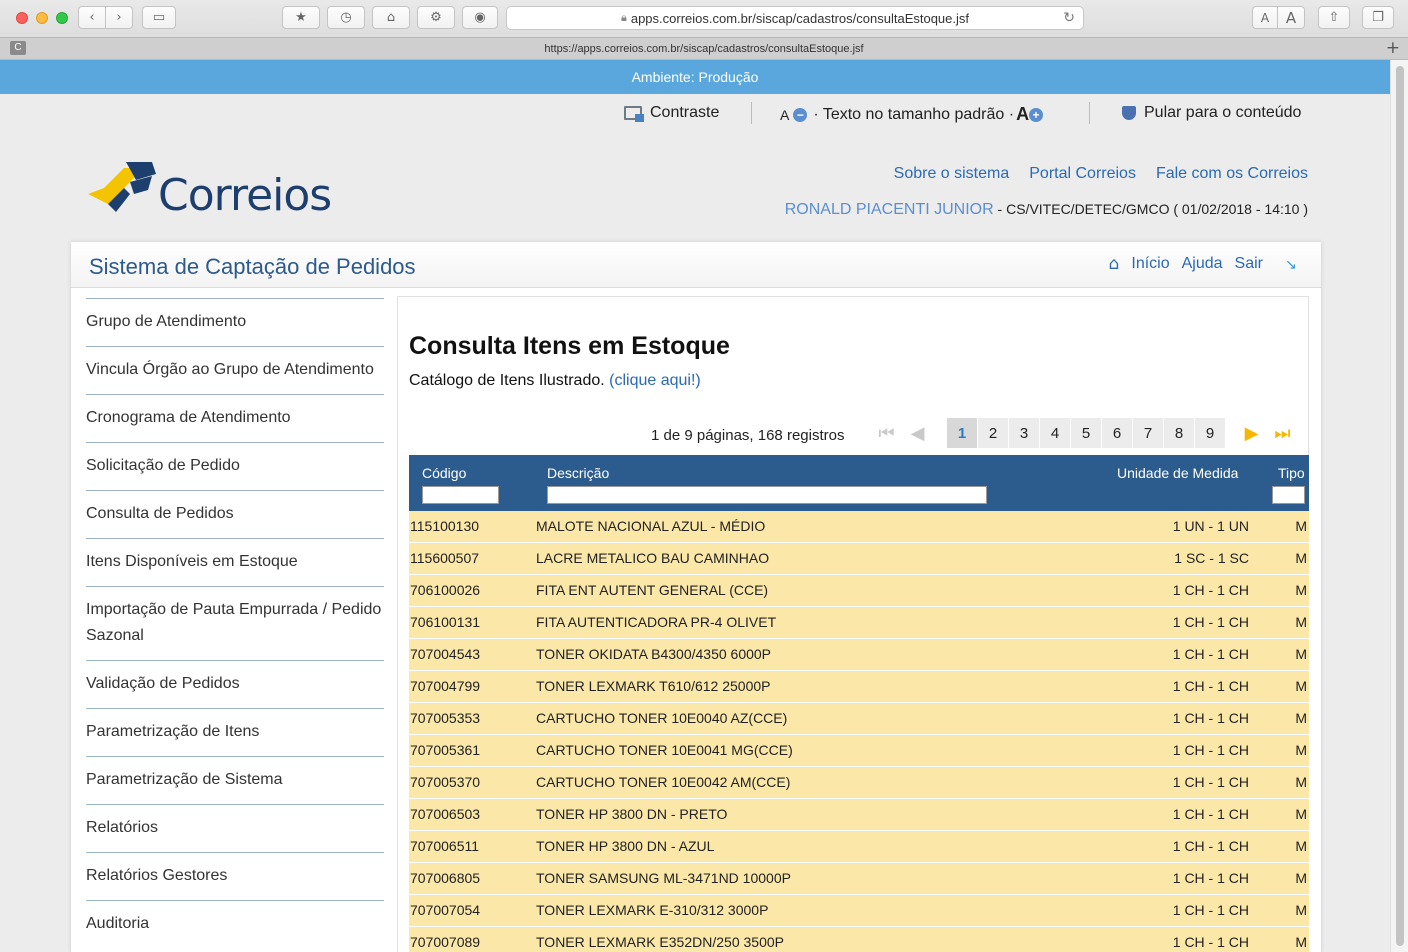  What do you see at coordinates (1249, 264) in the screenshot?
I see `exit-link: Sair` at bounding box center [1249, 264].